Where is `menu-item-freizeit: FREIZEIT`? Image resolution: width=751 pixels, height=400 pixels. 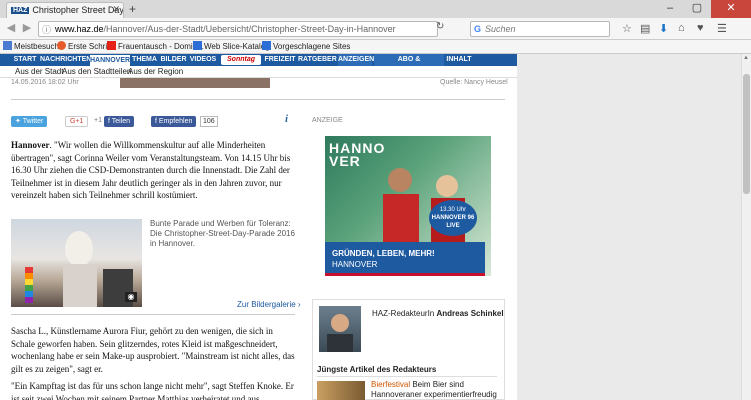
menu-item-freizeit: FREIZEIT is located at coordinates (280, 60).